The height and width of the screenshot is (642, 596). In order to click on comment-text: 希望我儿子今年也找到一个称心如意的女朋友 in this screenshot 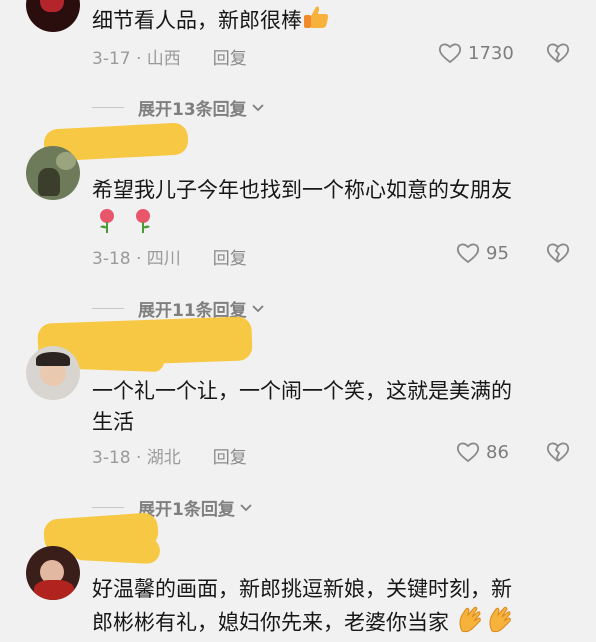, I will do `click(302, 190)`.